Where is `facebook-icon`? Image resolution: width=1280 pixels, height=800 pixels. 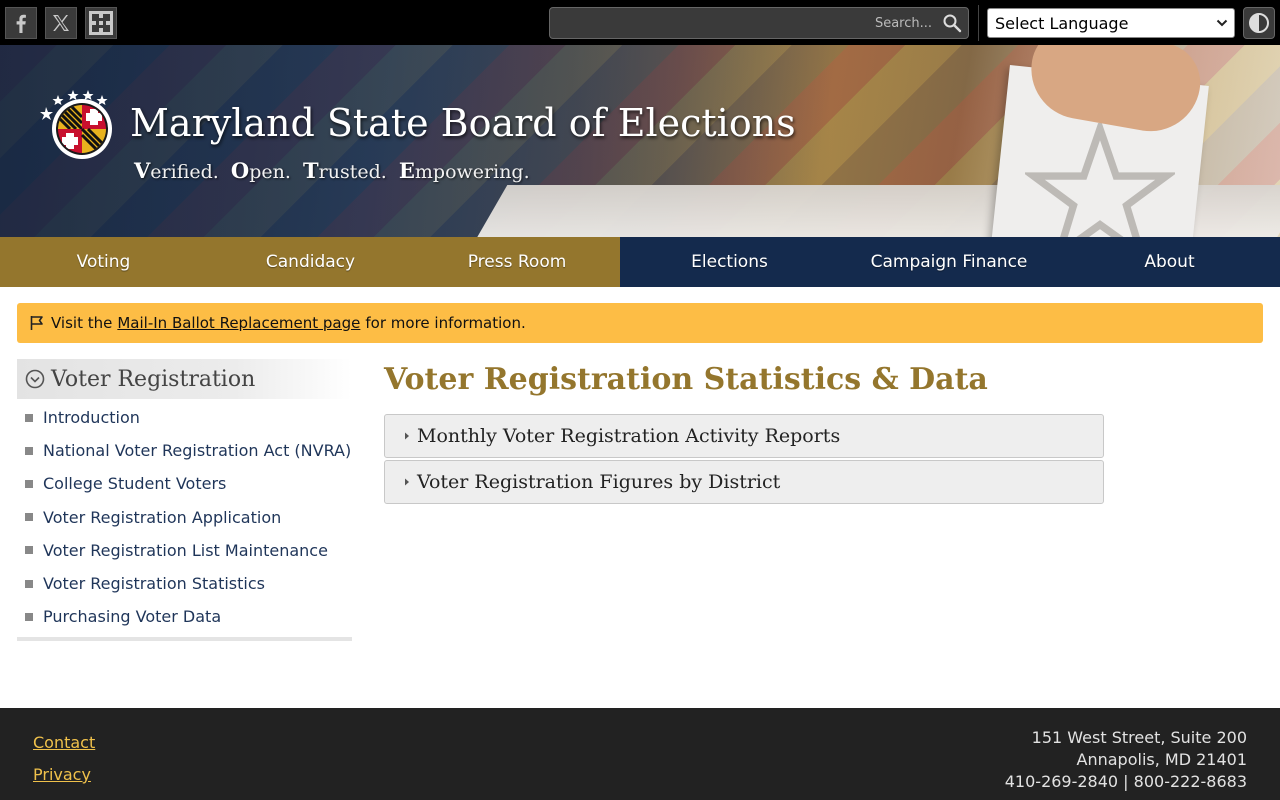 facebook-icon is located at coordinates (21, 23).